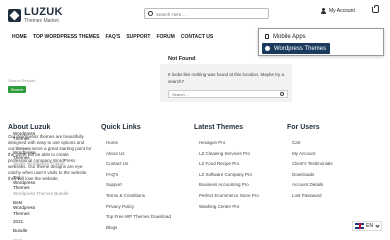 This screenshot has width=390, height=240. I want to click on footer-link-faqs: FAQ's, so click(138, 175).